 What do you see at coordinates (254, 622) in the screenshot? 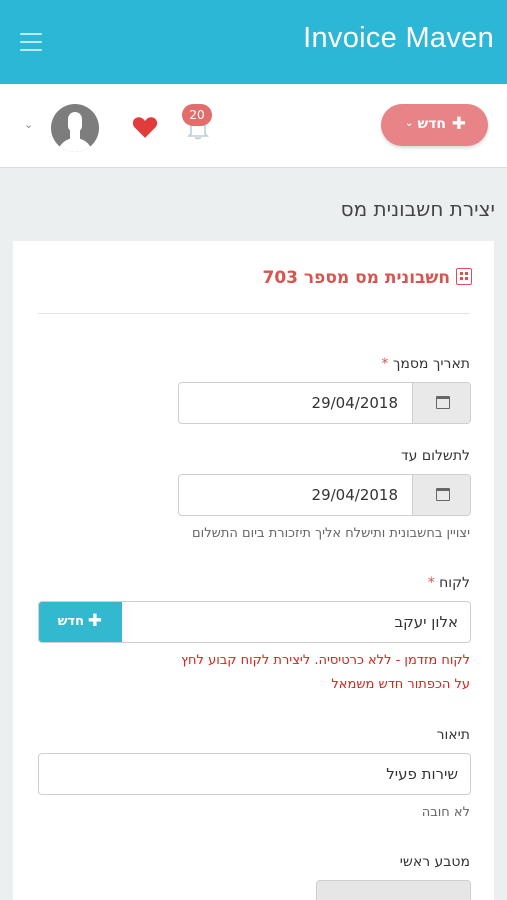
I see `client-input: ✚ חדש אלון יעקב` at bounding box center [254, 622].